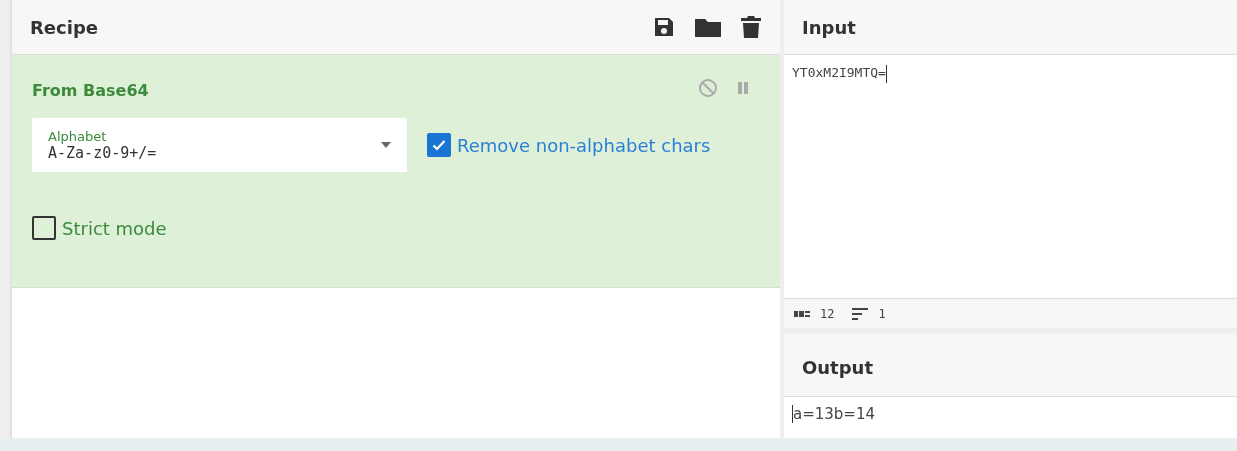  I want to click on lines-icon, so click(860, 313).